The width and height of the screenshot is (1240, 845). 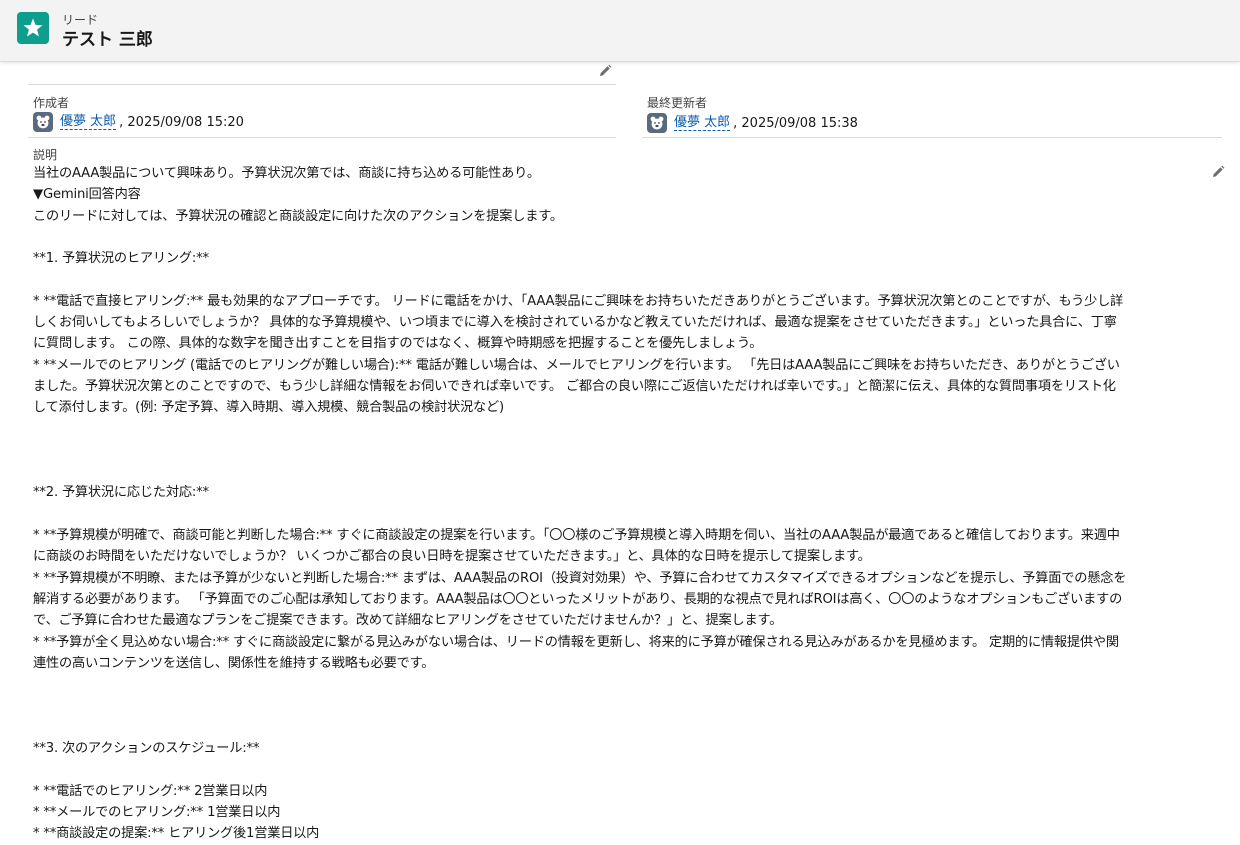 I want to click on description-line: **1. 予算状況のヒアリング:**, so click(x=121, y=259).